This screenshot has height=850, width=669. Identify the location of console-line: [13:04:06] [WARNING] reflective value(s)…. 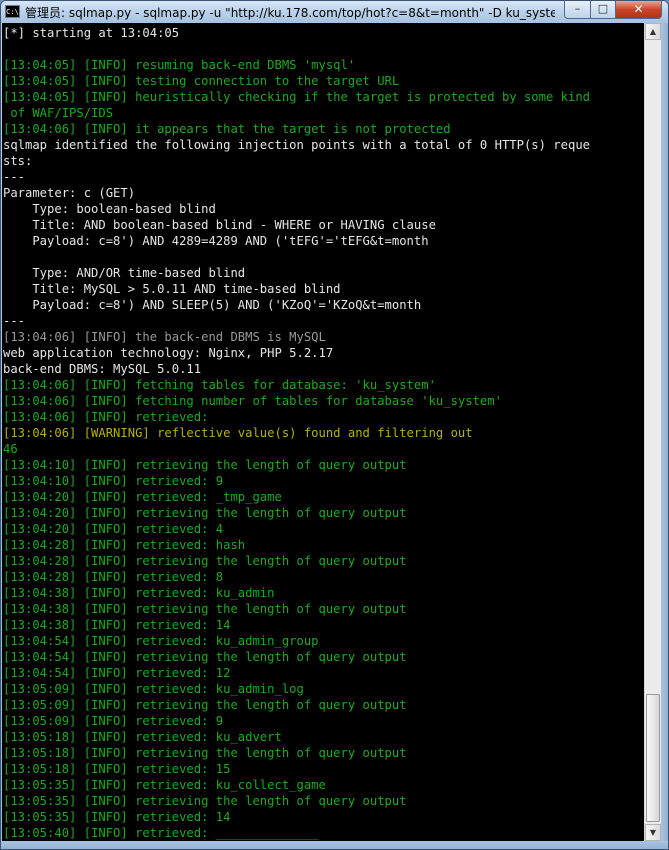
(238, 433).